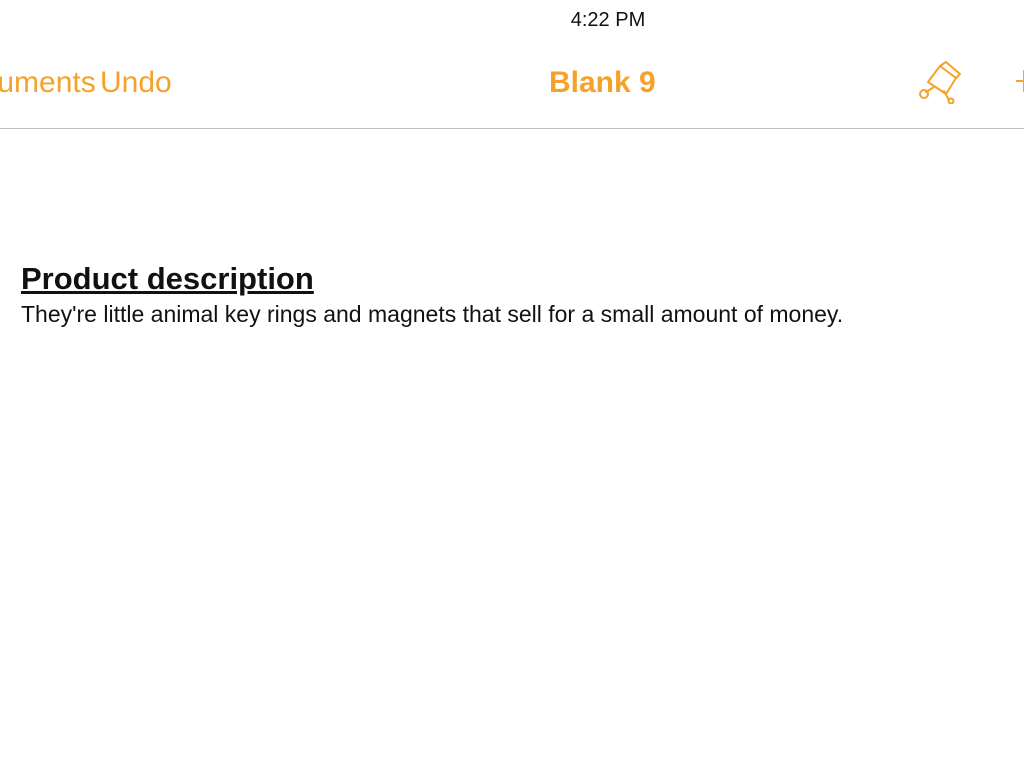  What do you see at coordinates (136, 83) in the screenshot?
I see `undo-button: Undo` at bounding box center [136, 83].